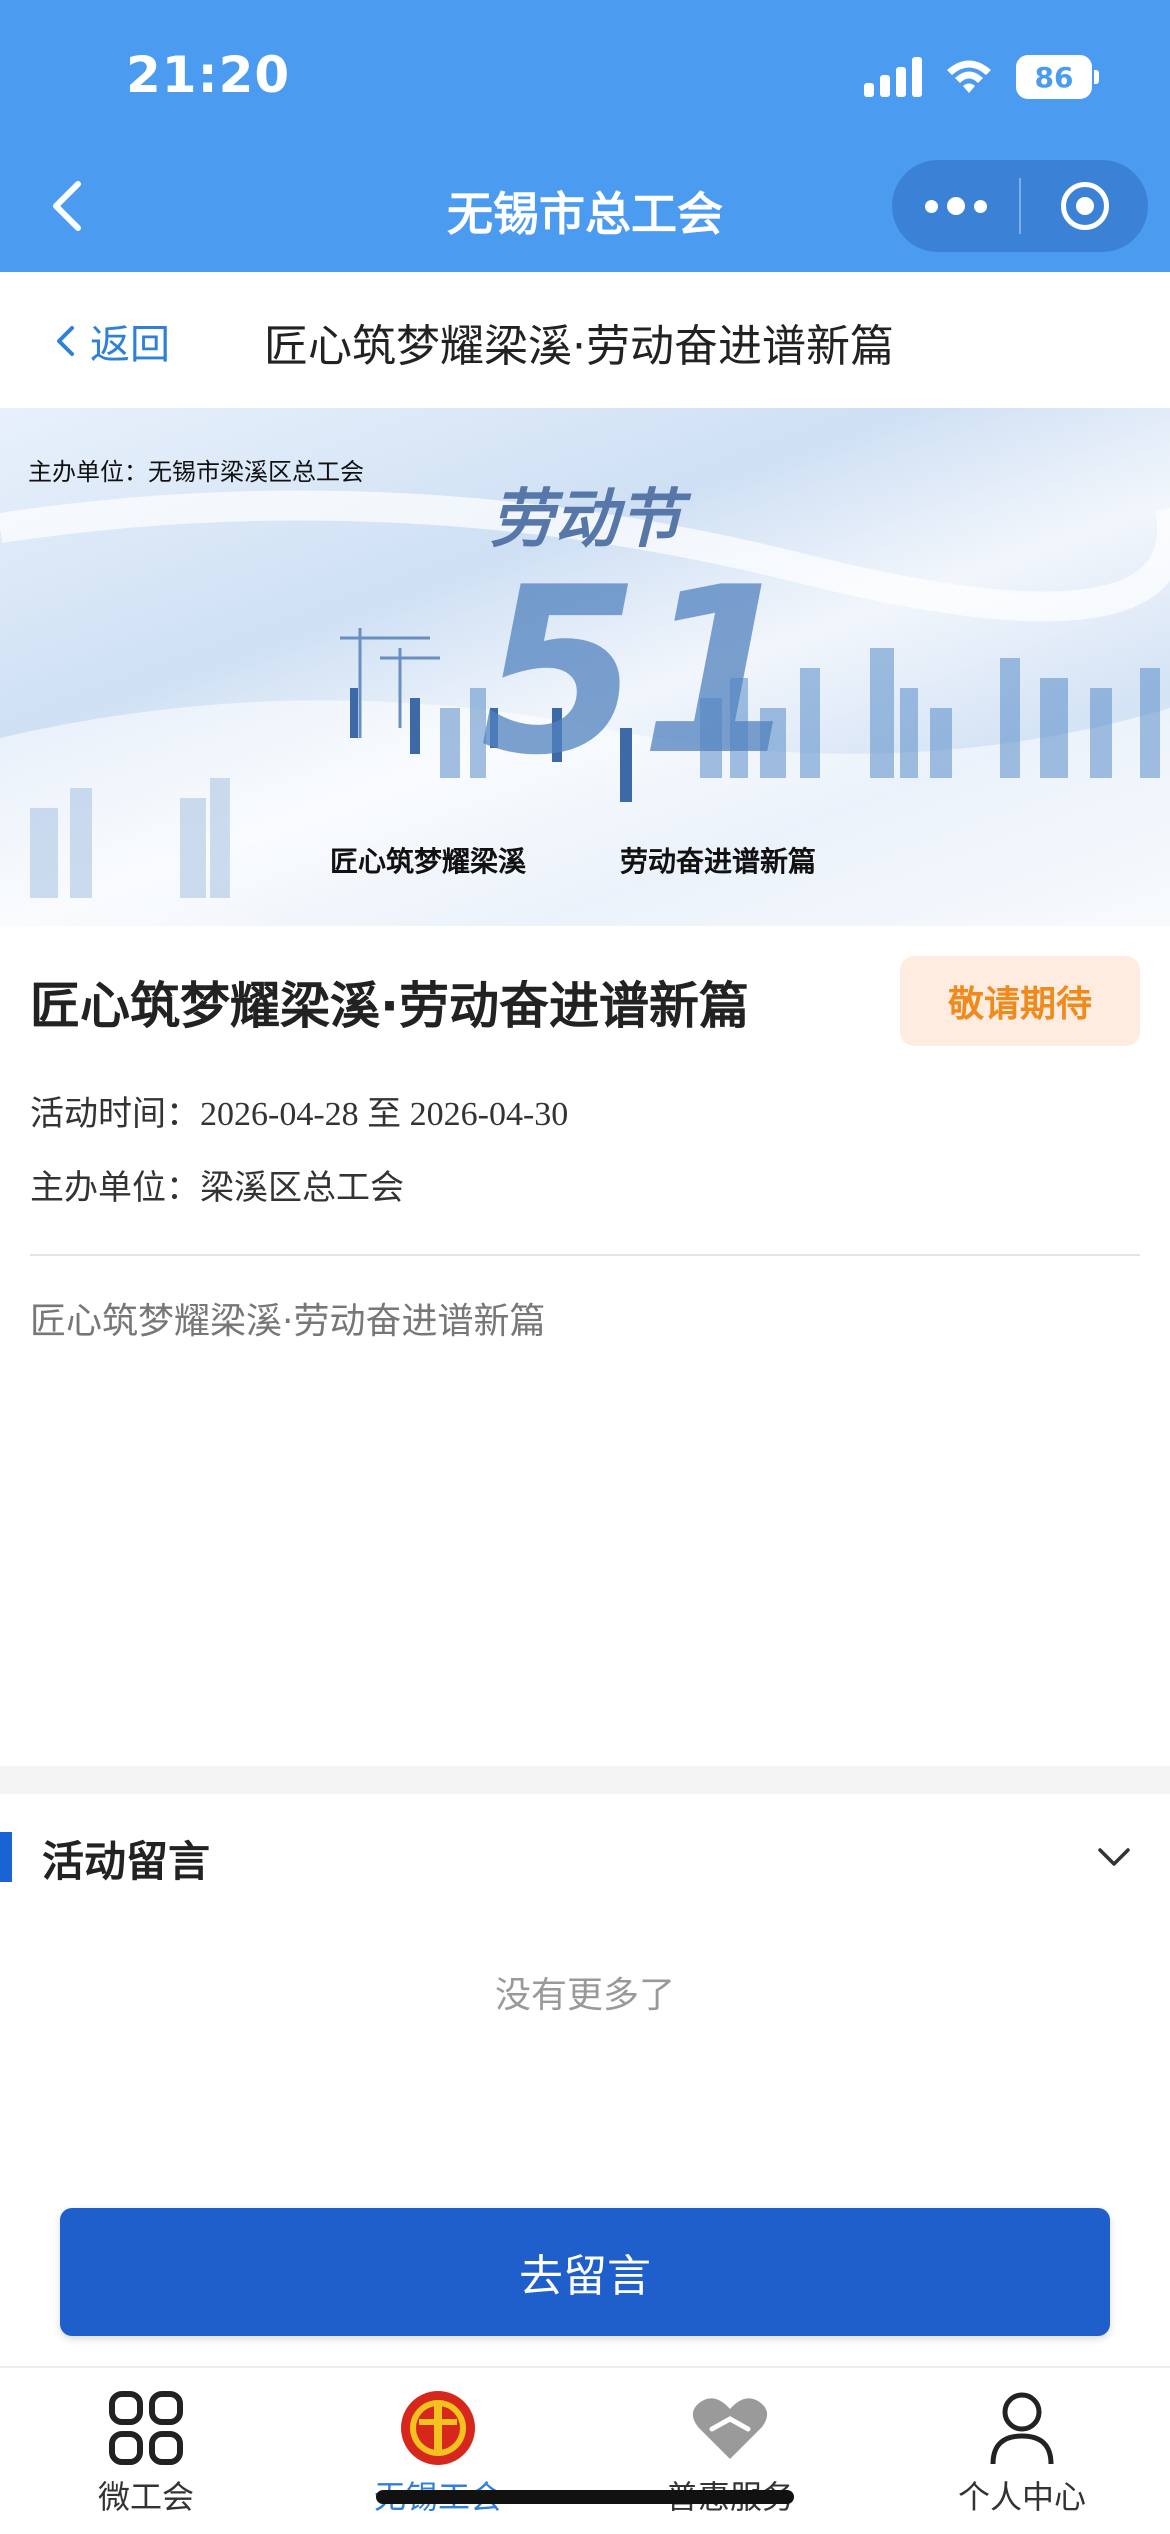  What do you see at coordinates (115, 1114) in the screenshot?
I see `activity-time-label: 活动时间：` at bounding box center [115, 1114].